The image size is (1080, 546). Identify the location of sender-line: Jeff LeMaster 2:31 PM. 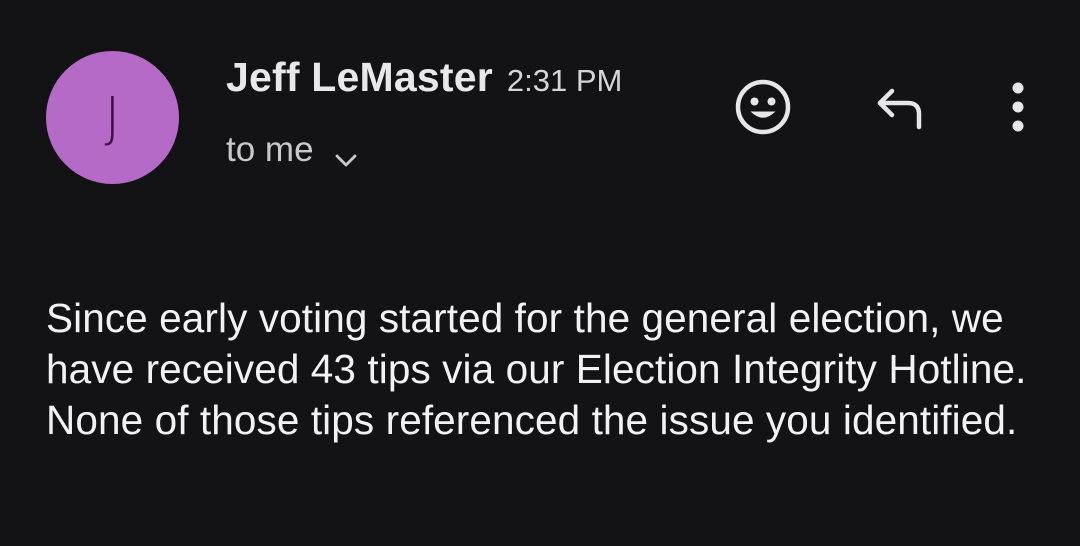
(424, 77).